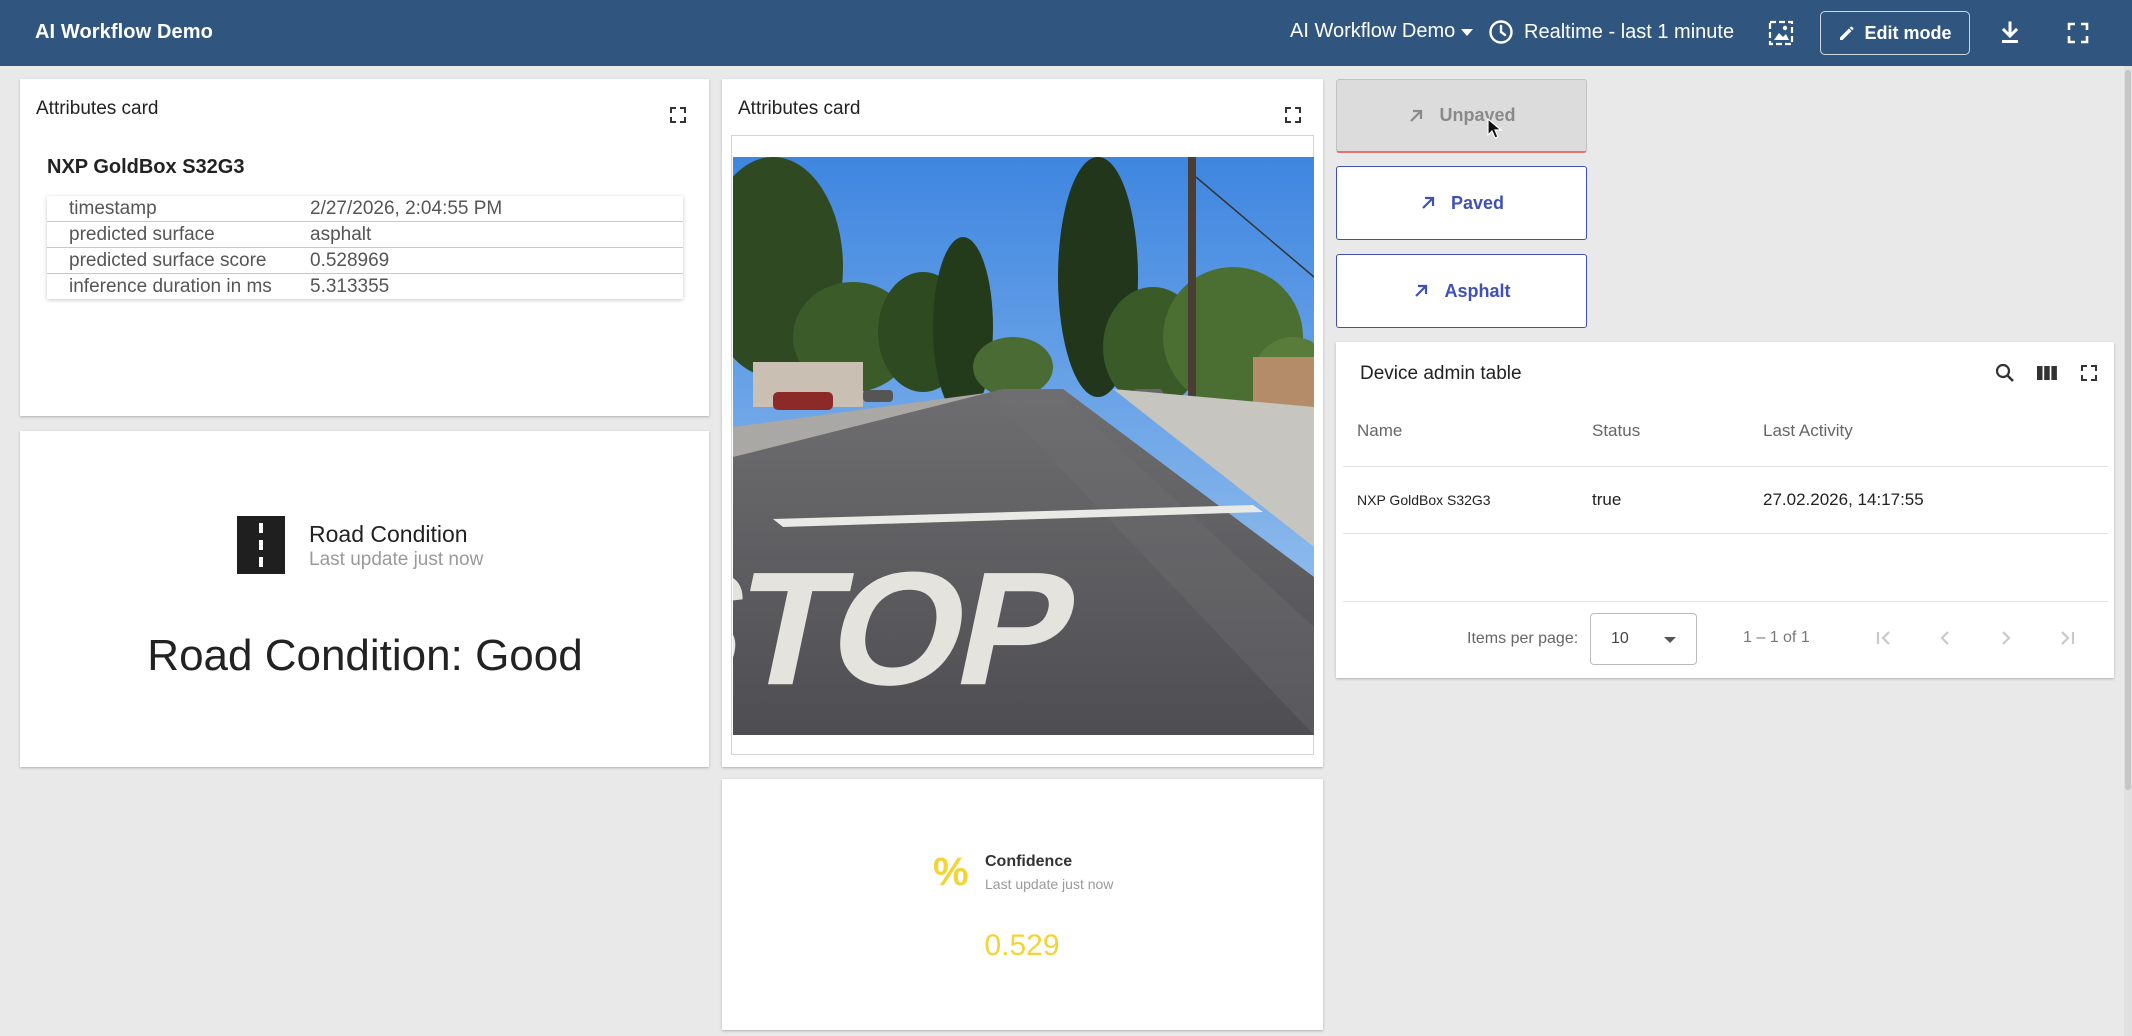  Describe the element at coordinates (1523, 638) in the screenshot. I see `items-per-page-label: Items per page:` at that location.